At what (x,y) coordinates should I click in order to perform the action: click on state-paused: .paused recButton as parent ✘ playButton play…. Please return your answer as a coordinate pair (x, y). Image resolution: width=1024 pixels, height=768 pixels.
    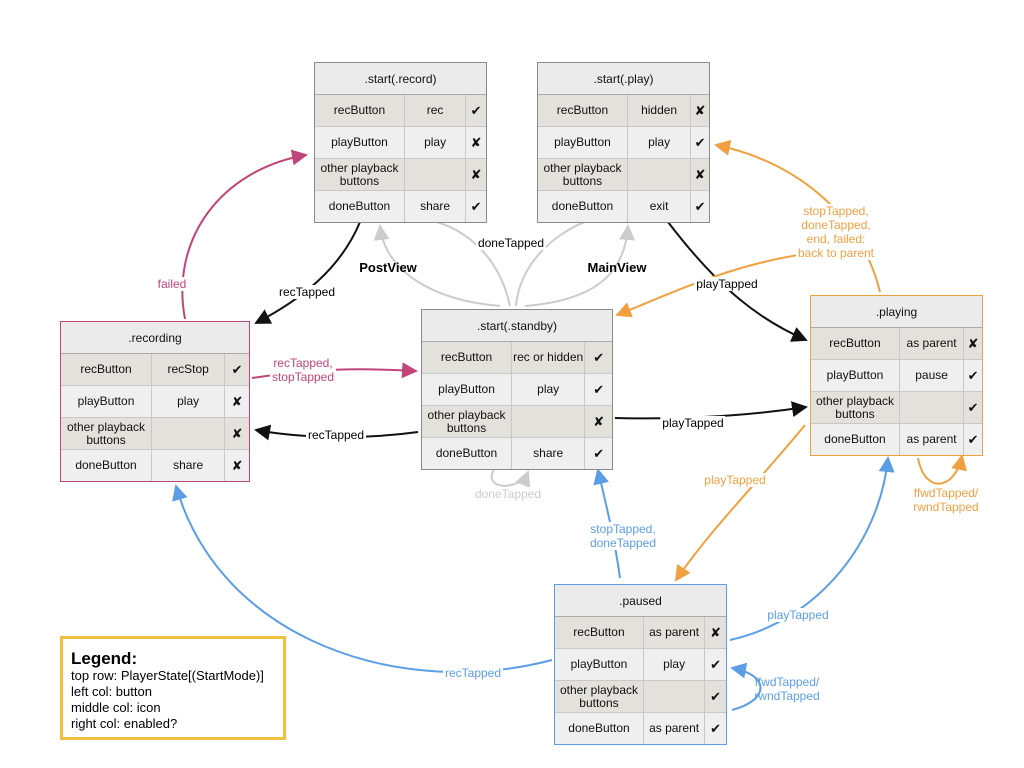
    Looking at the image, I should click on (640, 664).